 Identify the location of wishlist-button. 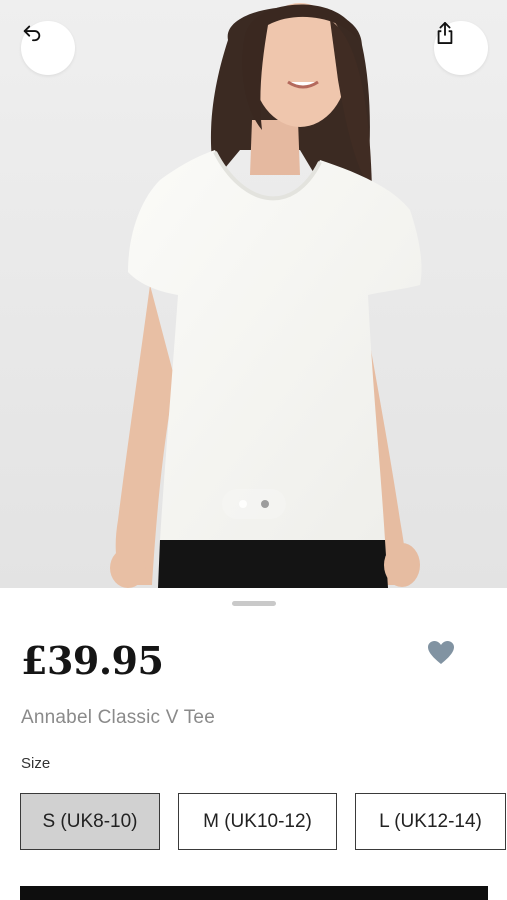
(441, 653).